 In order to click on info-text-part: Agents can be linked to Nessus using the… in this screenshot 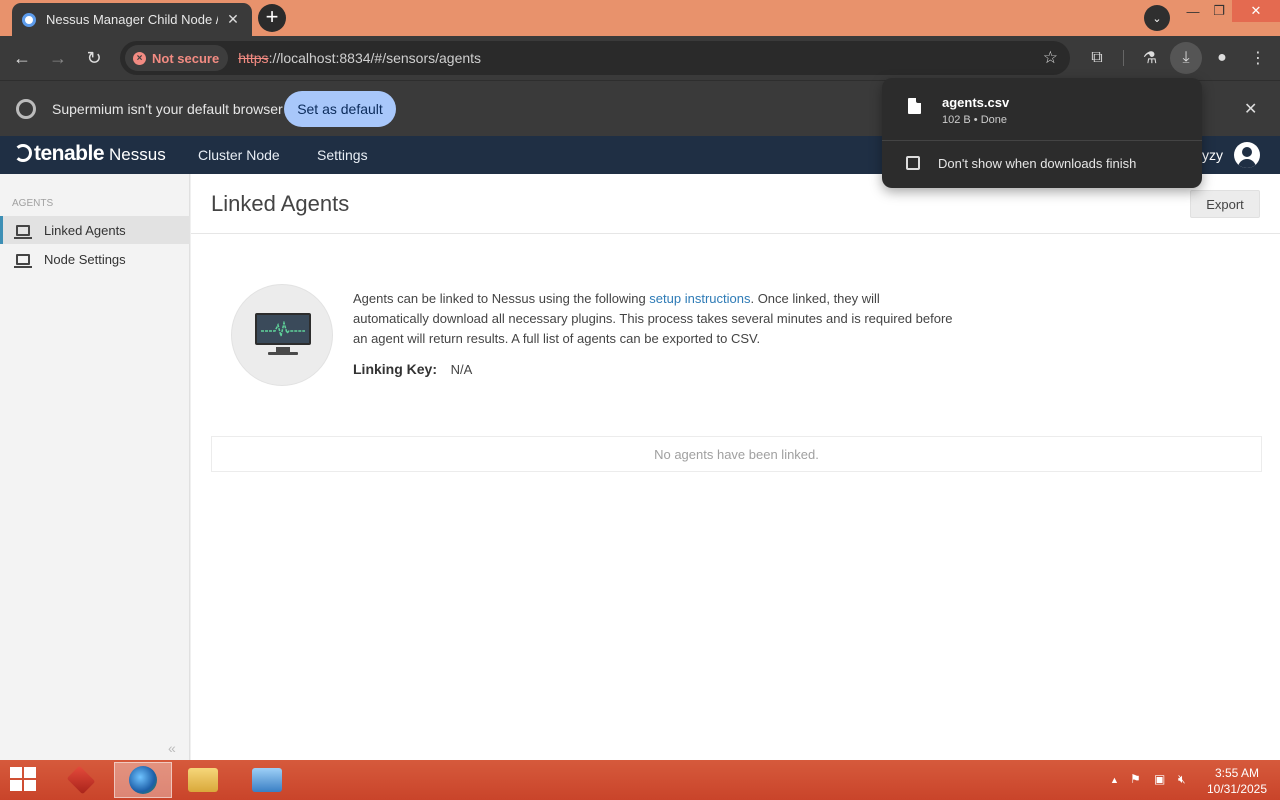, I will do `click(501, 298)`.